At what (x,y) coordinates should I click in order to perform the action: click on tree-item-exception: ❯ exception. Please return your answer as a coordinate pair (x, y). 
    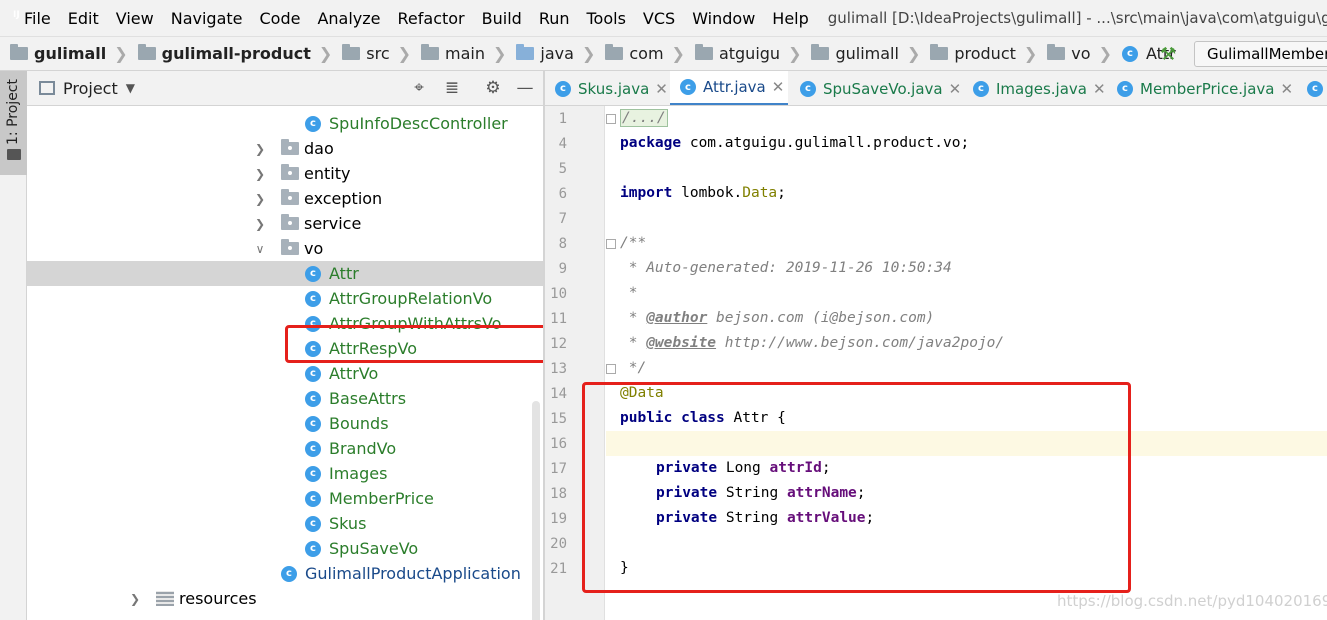
    Looking at the image, I should click on (285, 198).